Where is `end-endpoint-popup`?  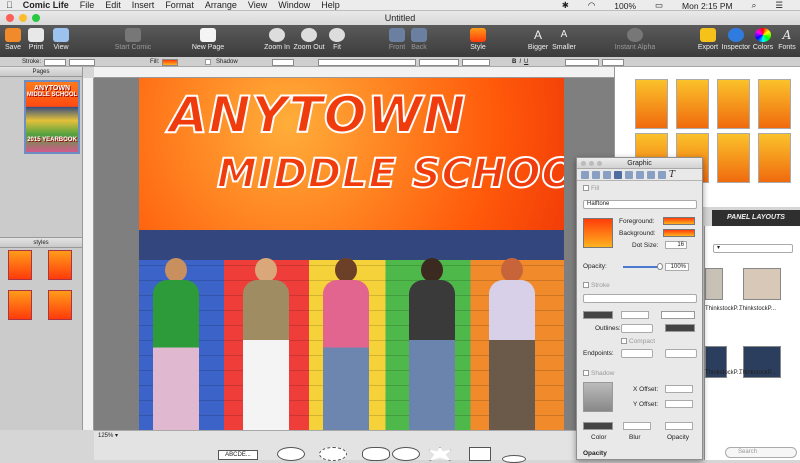
end-endpoint-popup is located at coordinates (681, 353).